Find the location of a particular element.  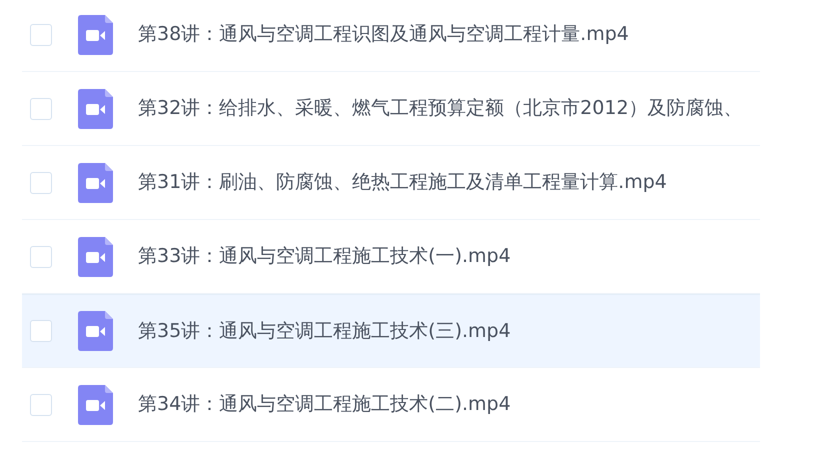

file-row: 第35讲：通风与空调工程施工技术(三).mp4 is located at coordinates (391, 331).